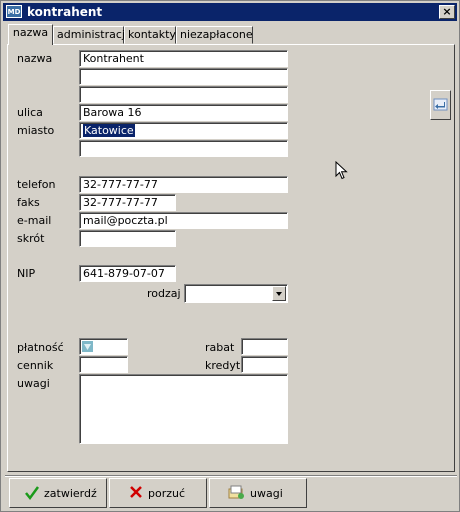 Image resolution: width=460 pixels, height=512 pixels. I want to click on rodzaj-select, so click(236, 293).